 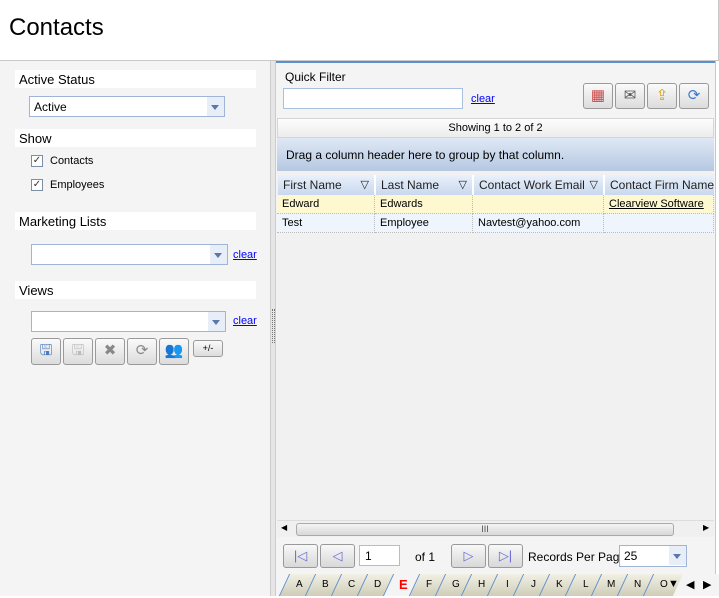 What do you see at coordinates (690, 584) in the screenshot?
I see `tab-scroll-left-icon: ◀` at bounding box center [690, 584].